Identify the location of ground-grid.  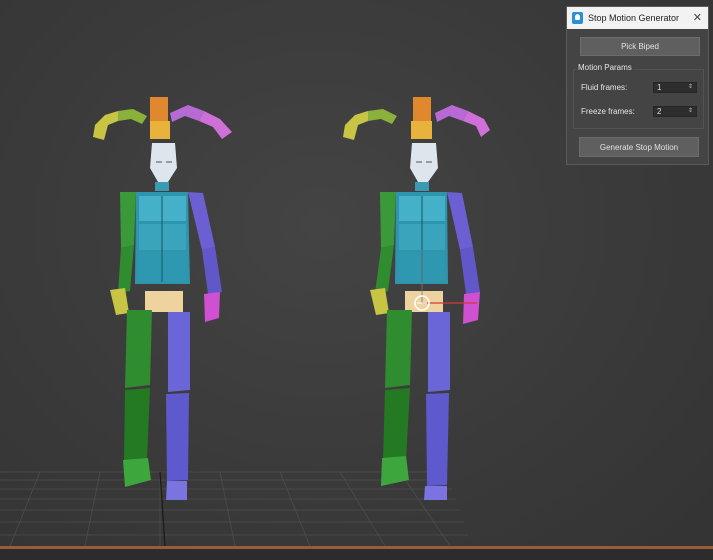
(234, 509).